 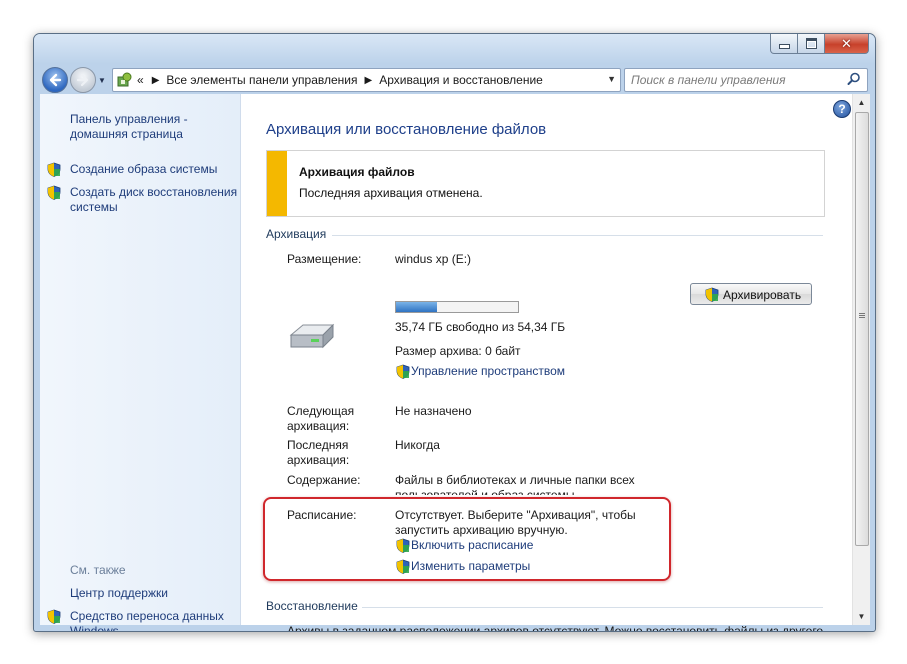 I want to click on recent-pages-dropdown: ▼, so click(x=102, y=80).